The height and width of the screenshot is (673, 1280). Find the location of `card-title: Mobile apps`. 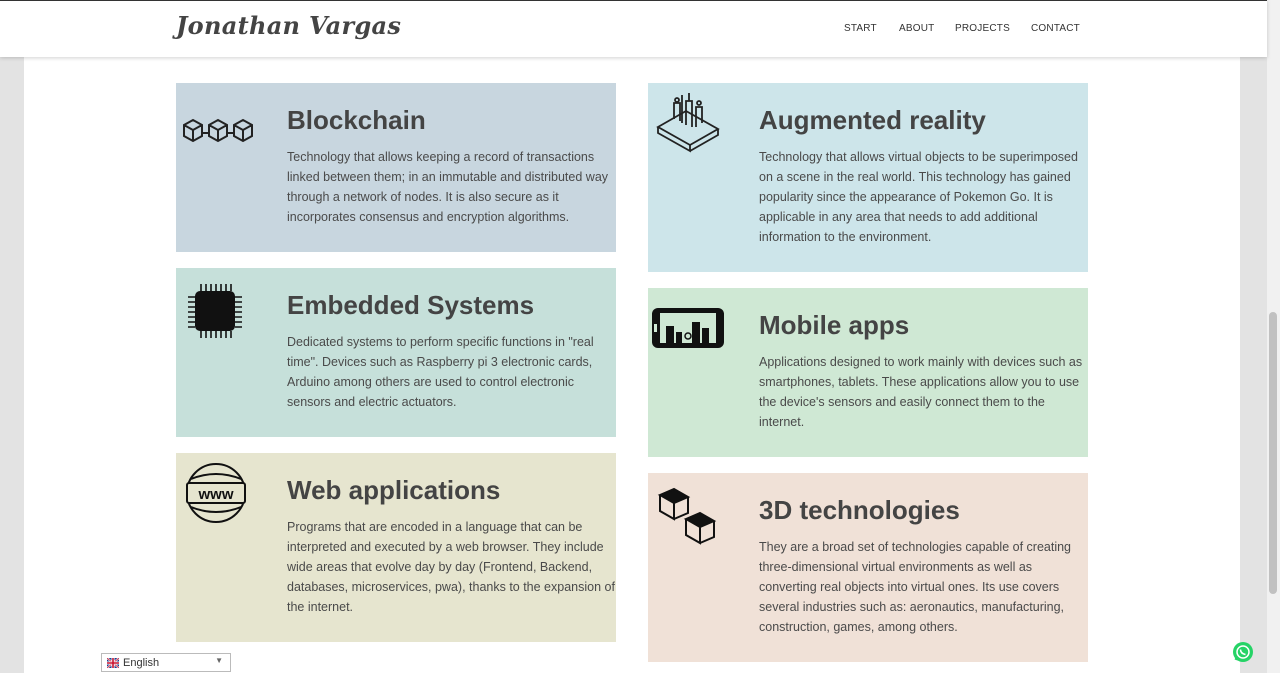

card-title: Mobile apps is located at coordinates (834, 325).